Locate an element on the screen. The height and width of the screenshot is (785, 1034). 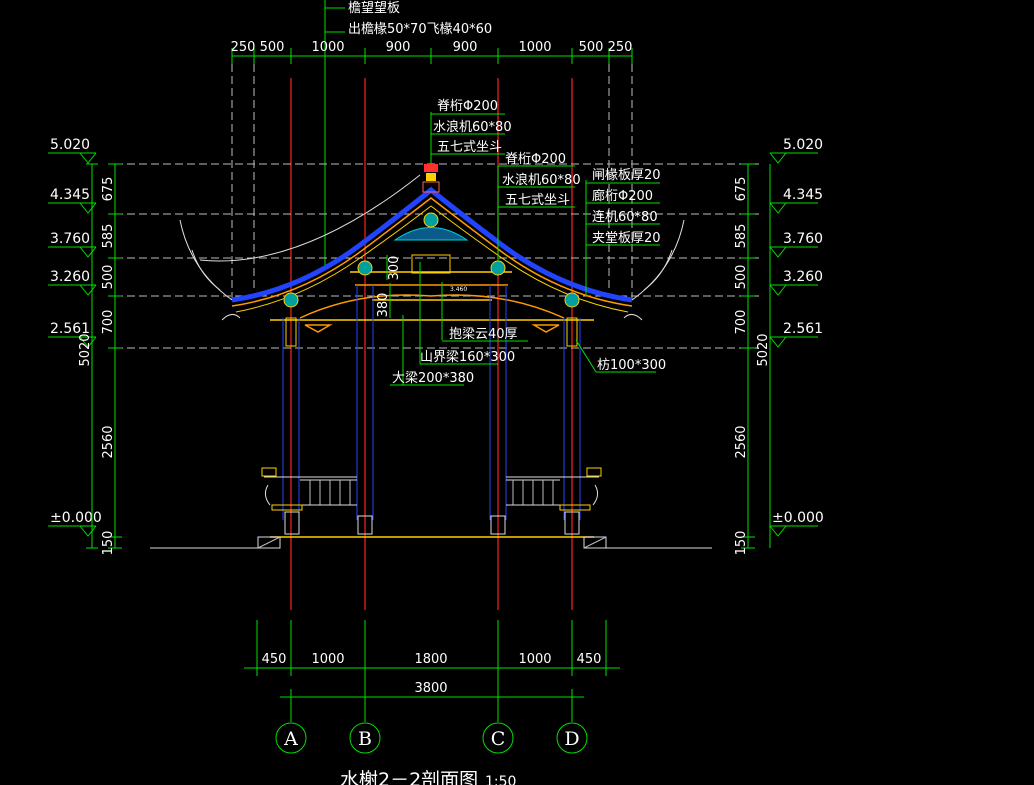
left-total-height: 5020 is located at coordinates (85, 349).